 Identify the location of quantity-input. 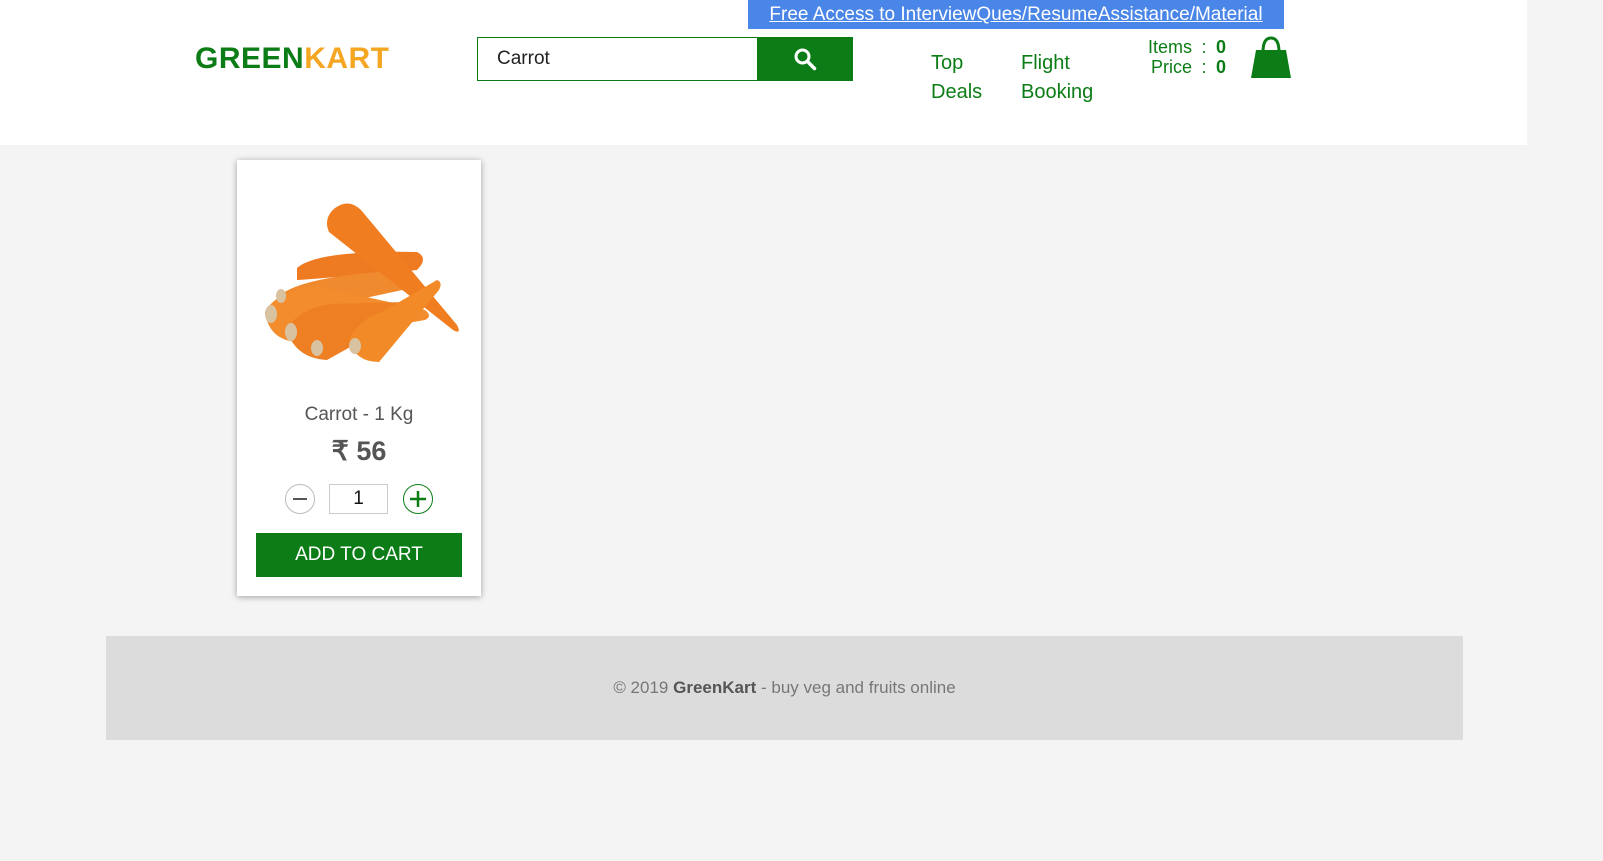
(358, 499).